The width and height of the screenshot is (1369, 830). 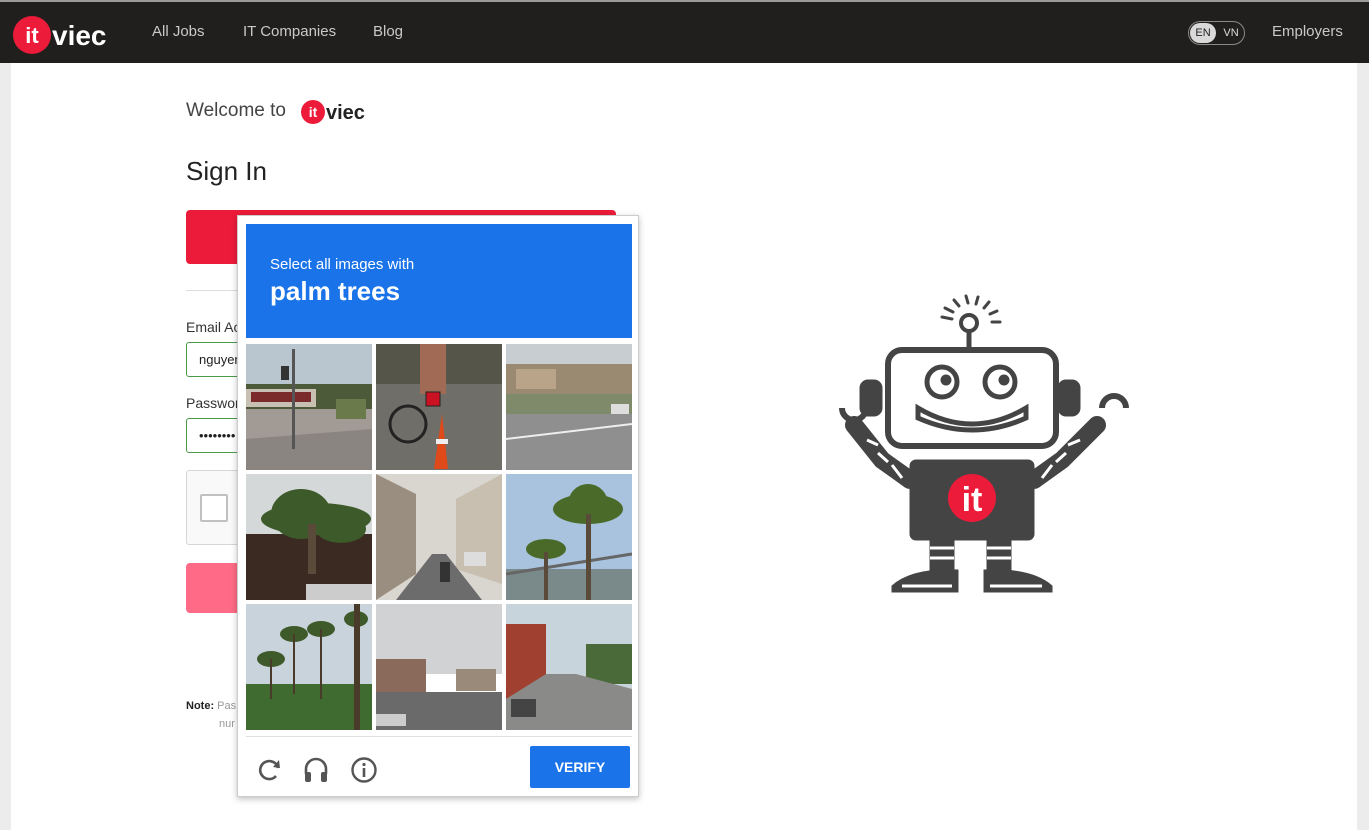 What do you see at coordinates (388, 31) in the screenshot?
I see `nav-blog: Blog` at bounding box center [388, 31].